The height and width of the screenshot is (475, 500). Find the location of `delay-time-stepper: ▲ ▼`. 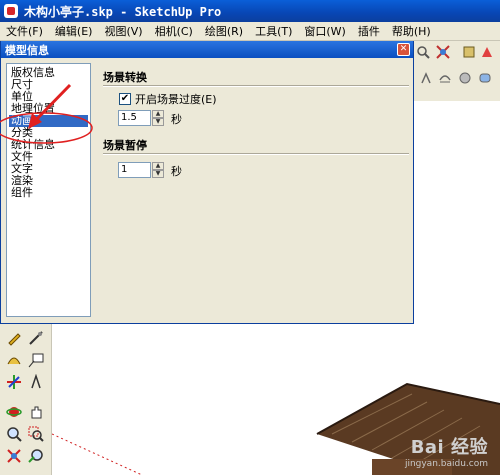

delay-time-stepper: ▲ ▼ is located at coordinates (158, 170).